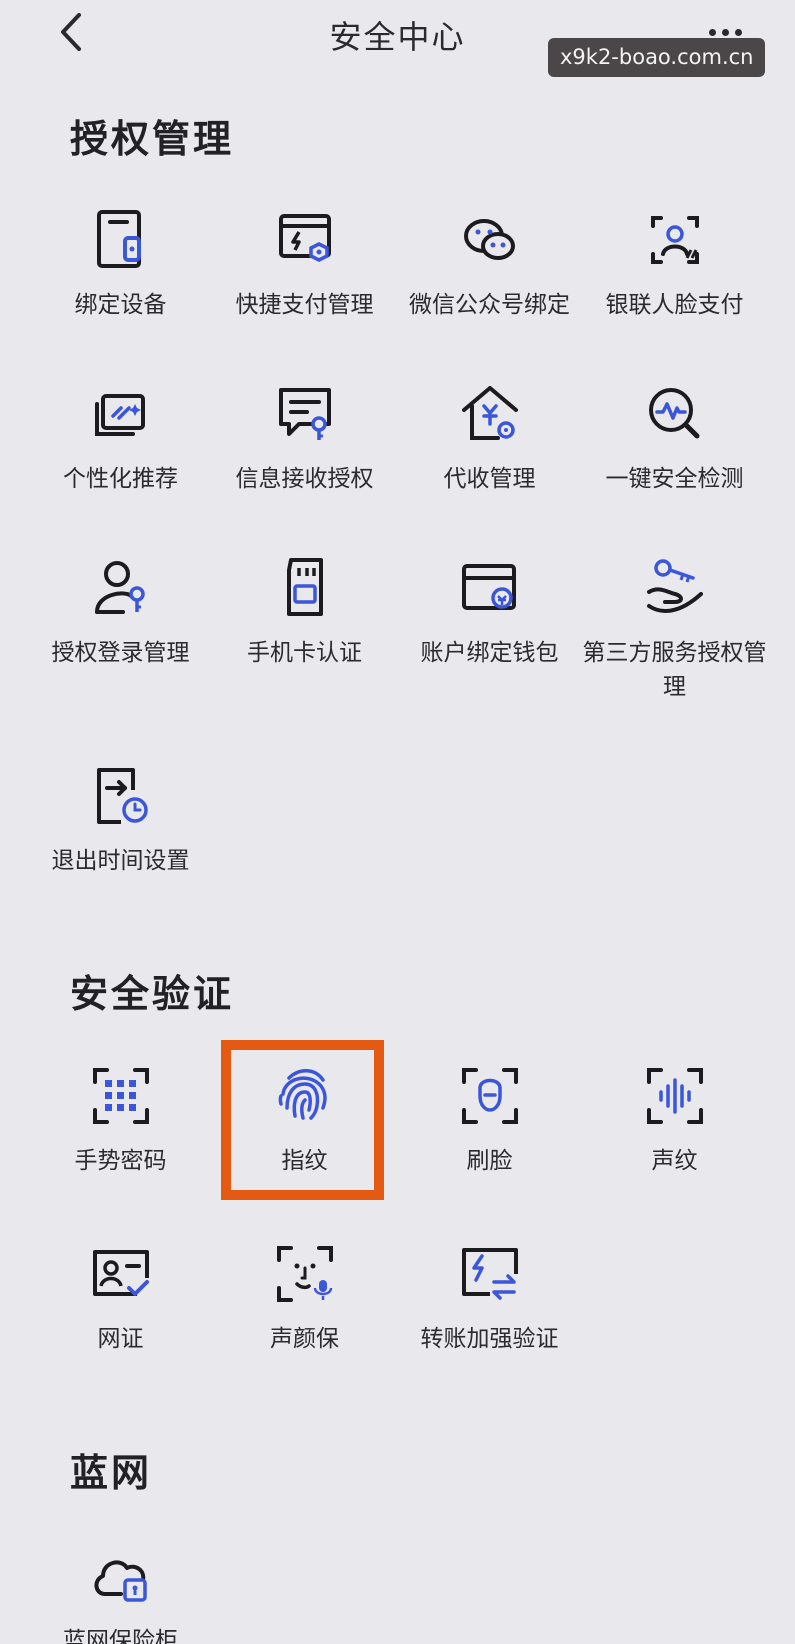 This screenshot has width=795, height=1644. Describe the element at coordinates (657, 57) in the screenshot. I see `watermark: x9k2-boao.com.cn` at that location.